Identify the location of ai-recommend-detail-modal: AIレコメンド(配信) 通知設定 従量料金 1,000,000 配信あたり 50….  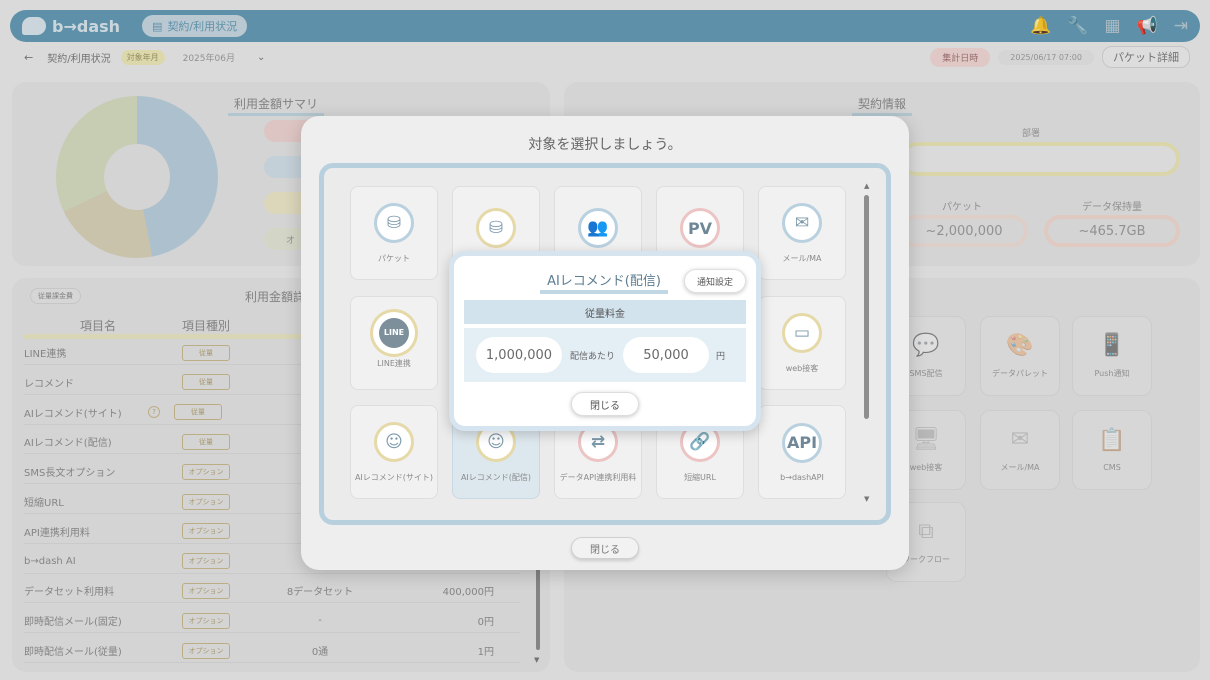
(605, 341).